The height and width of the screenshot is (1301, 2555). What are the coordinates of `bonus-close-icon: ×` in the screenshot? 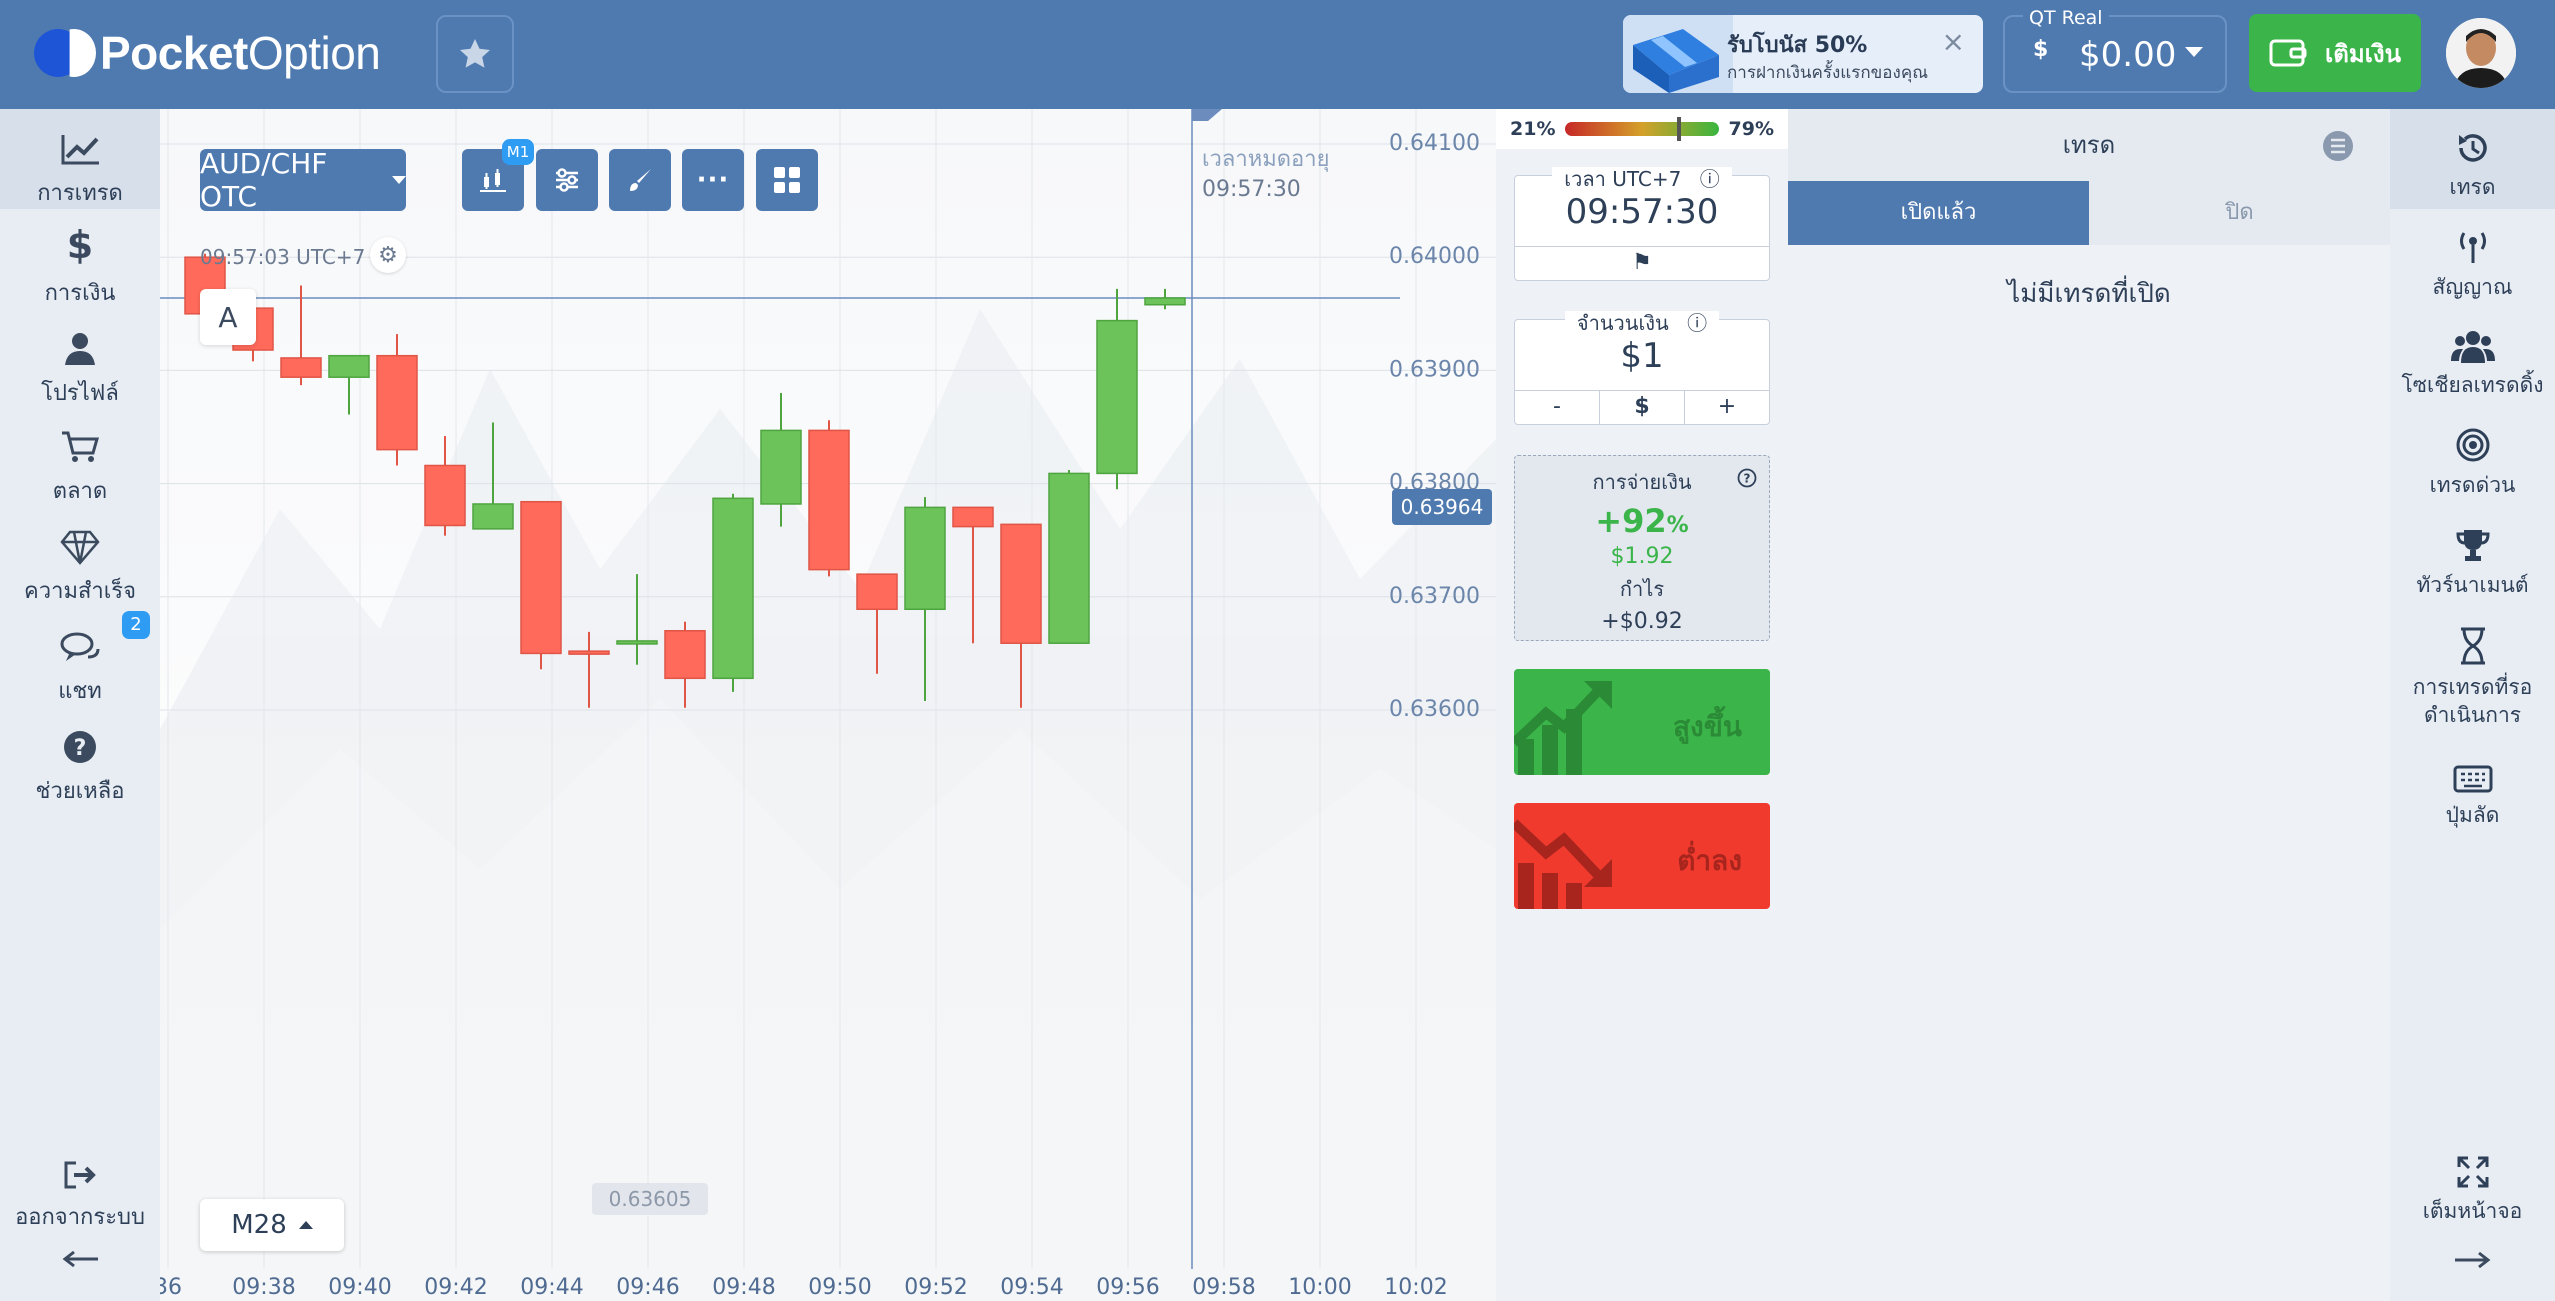 It's located at (1953, 41).